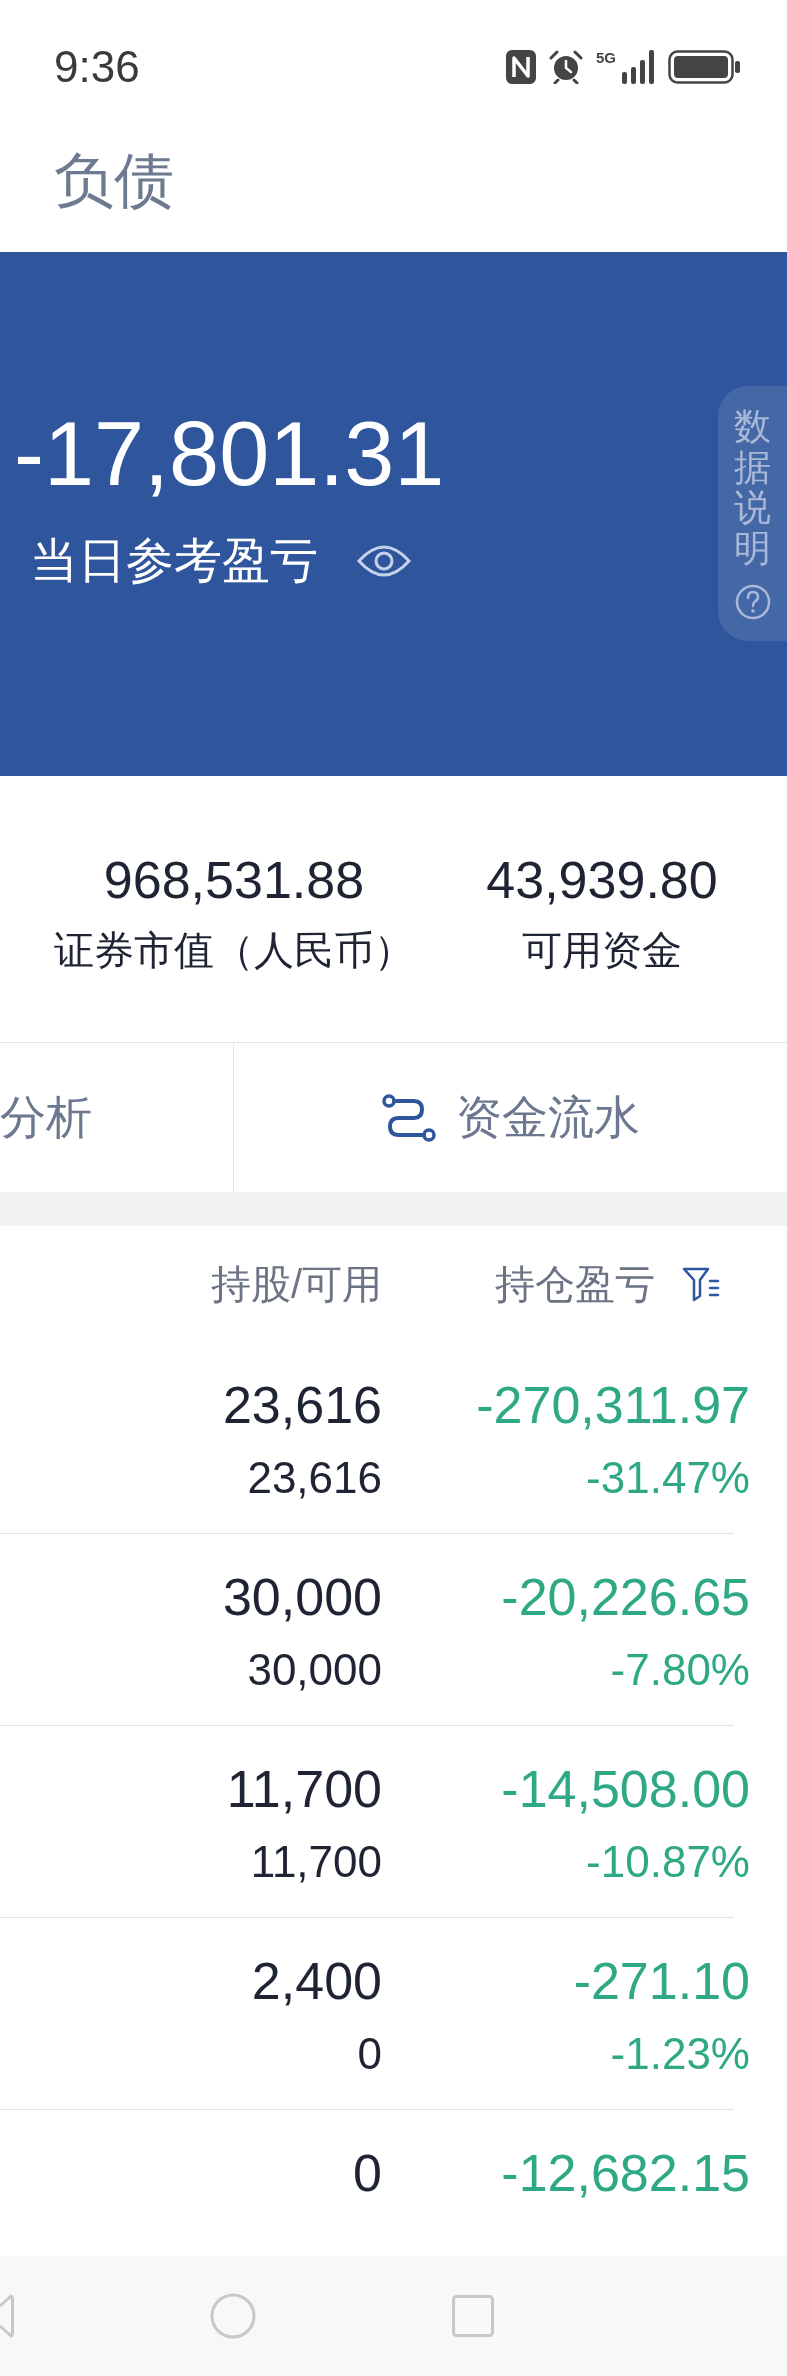 Image resolution: width=787 pixels, height=2376 pixels. Describe the element at coordinates (606, 57) in the screenshot. I see `network-label: 5G` at that location.